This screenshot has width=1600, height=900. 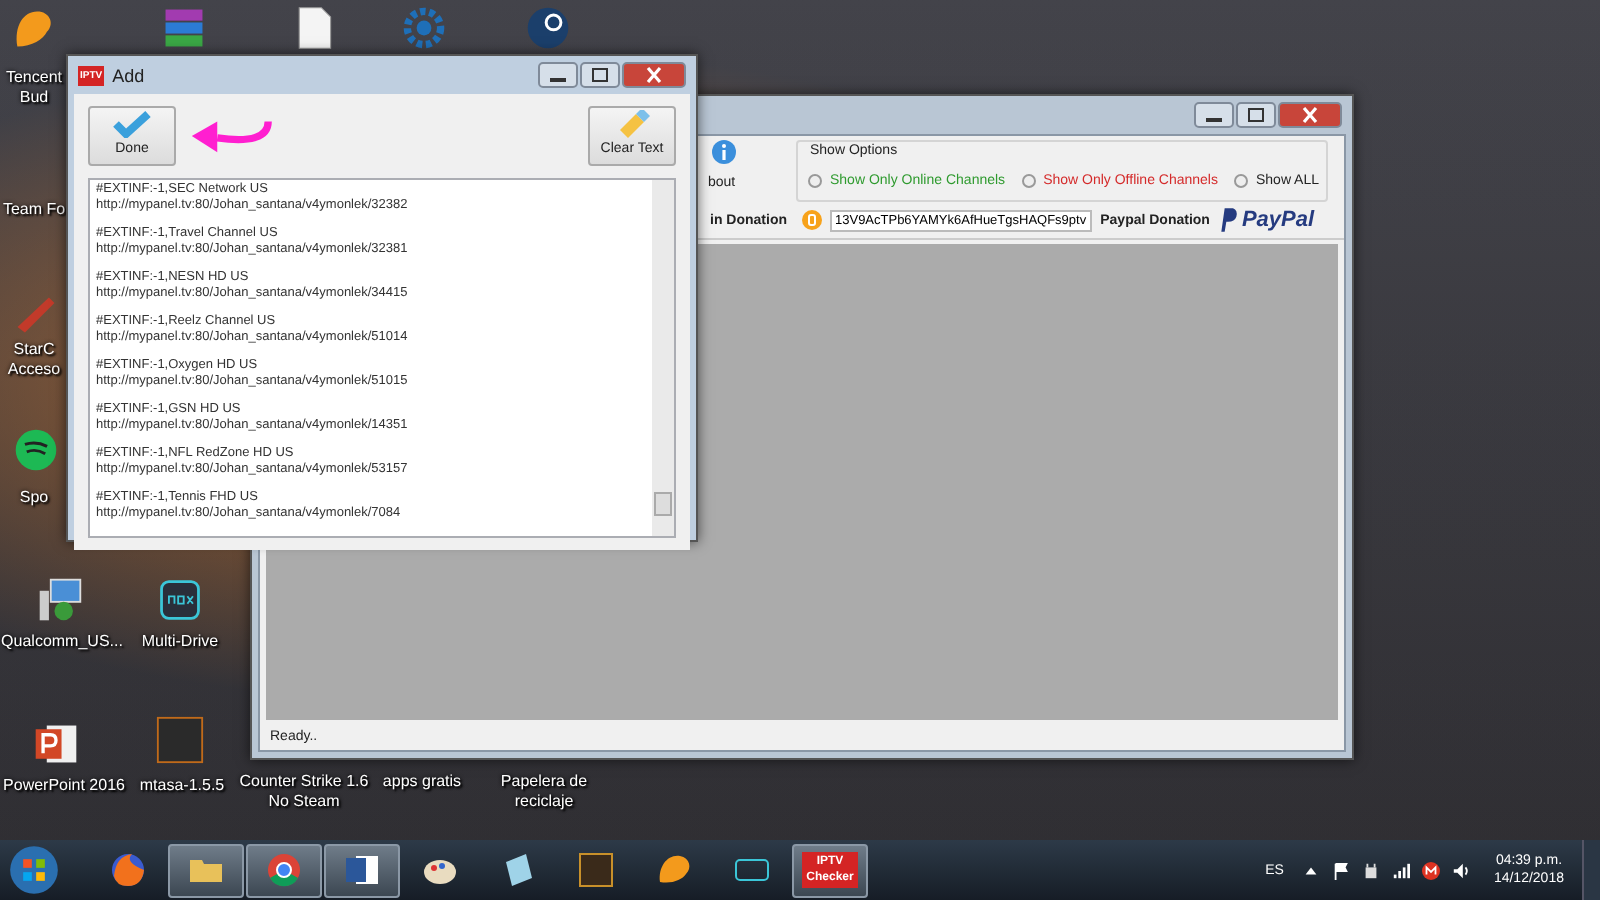 What do you see at coordinates (382, 358) in the screenshot?
I see `text-area` at bounding box center [382, 358].